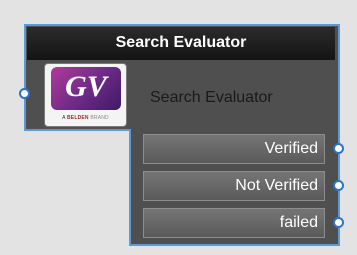  Describe the element at coordinates (338, 185) in the screenshot. I see `output-port-not-verified` at that location.